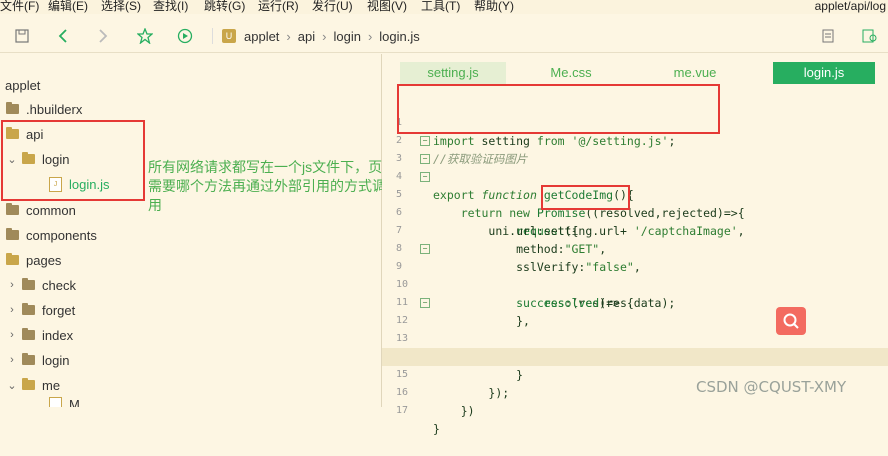  What do you see at coordinates (54, 109) in the screenshot?
I see `tree-item-label: .hbuilderx` at bounding box center [54, 109].